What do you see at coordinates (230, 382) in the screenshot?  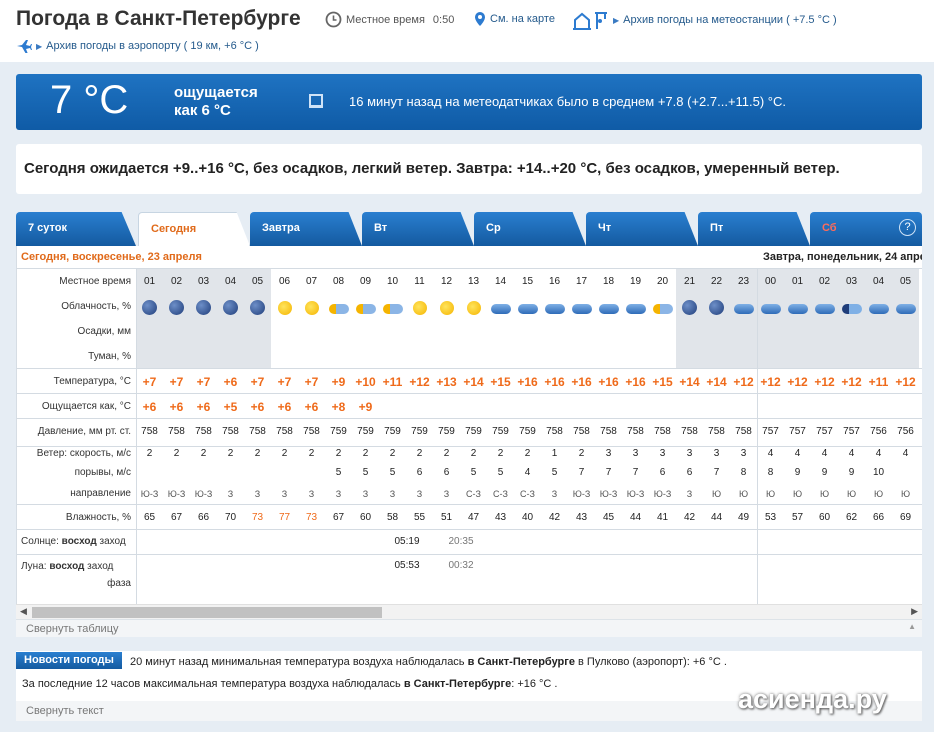 I see `temperature-cell: +6` at bounding box center [230, 382].